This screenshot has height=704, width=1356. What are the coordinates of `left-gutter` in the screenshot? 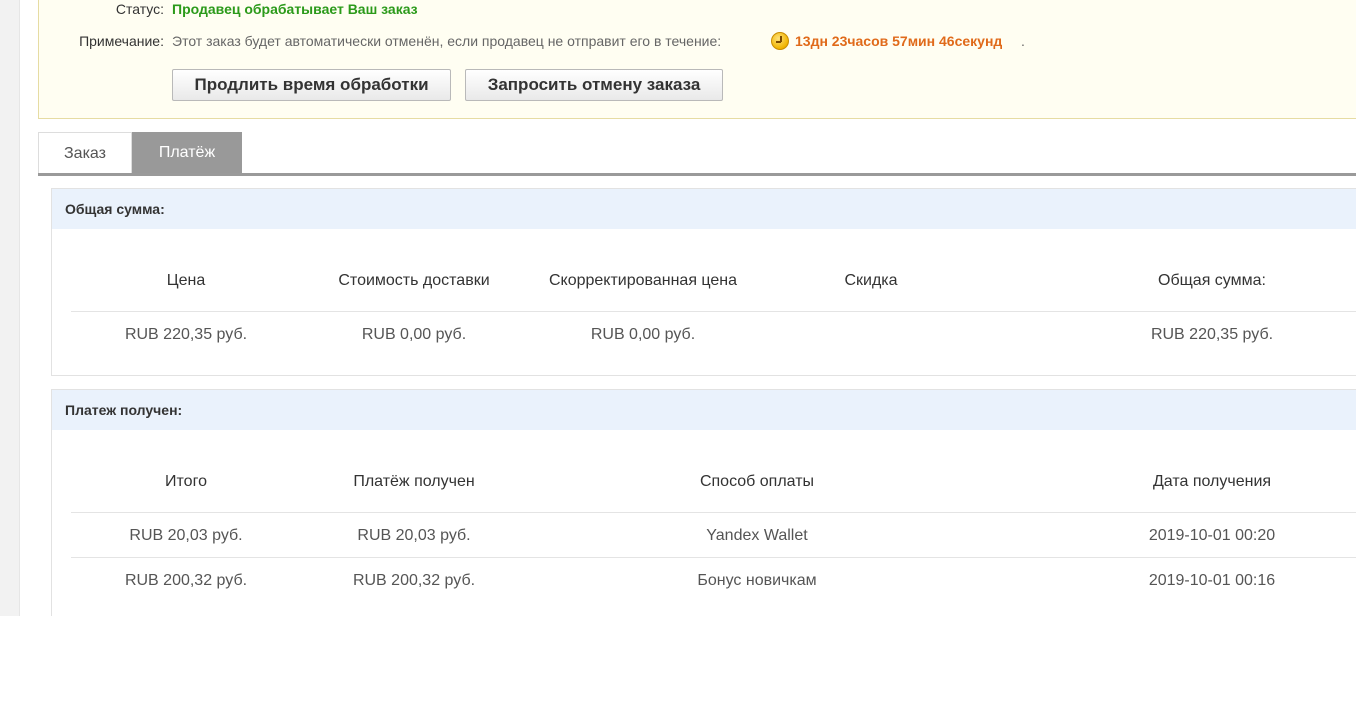 It's located at (10, 308).